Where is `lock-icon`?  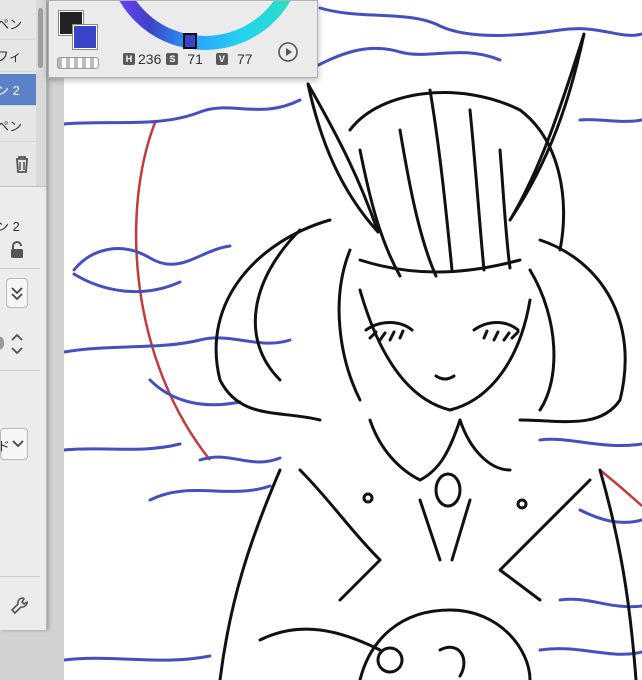
lock-icon is located at coordinates (17, 250).